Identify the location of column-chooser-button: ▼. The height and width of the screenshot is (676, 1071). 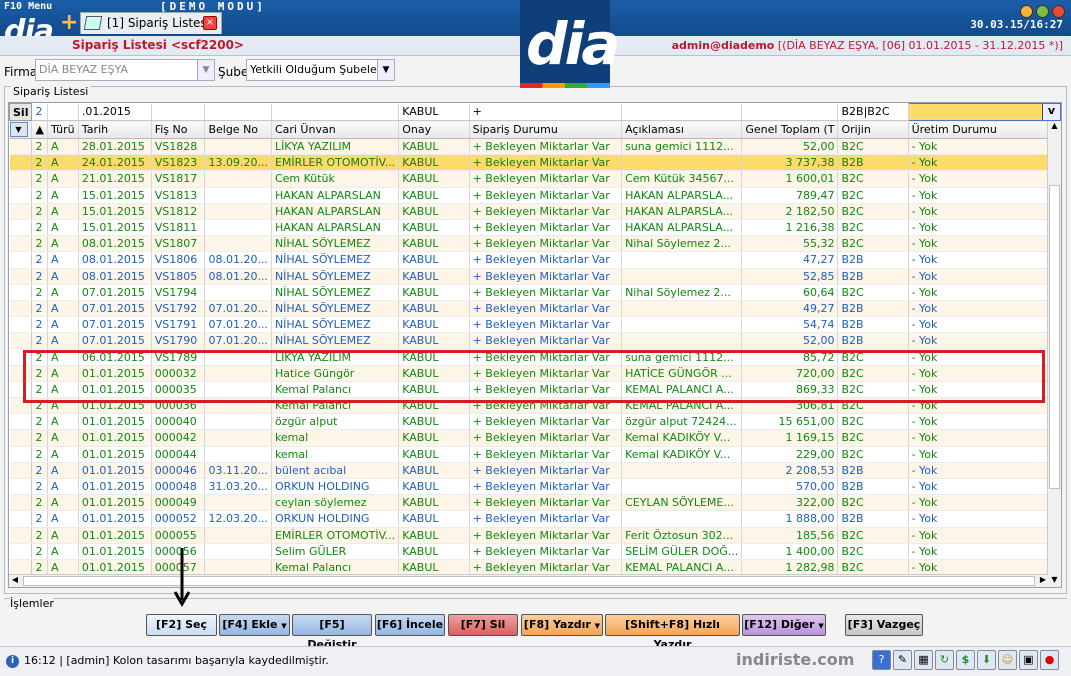
(21, 129).